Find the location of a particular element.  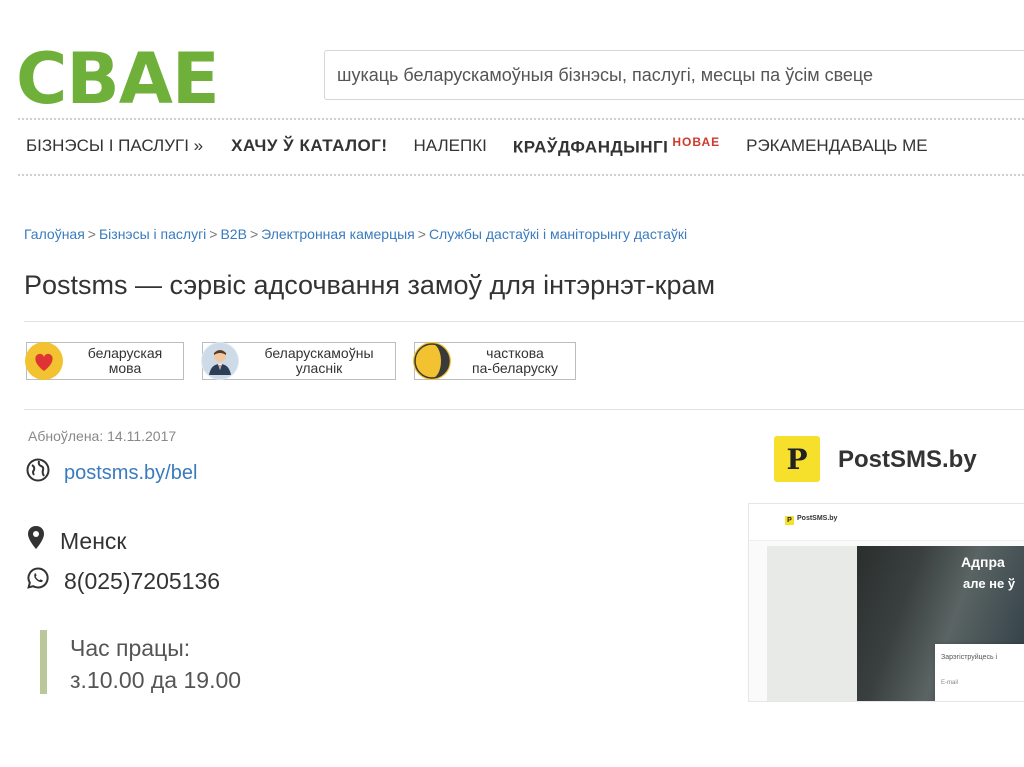

breadcrumb-b2b: B2B is located at coordinates (233, 234).